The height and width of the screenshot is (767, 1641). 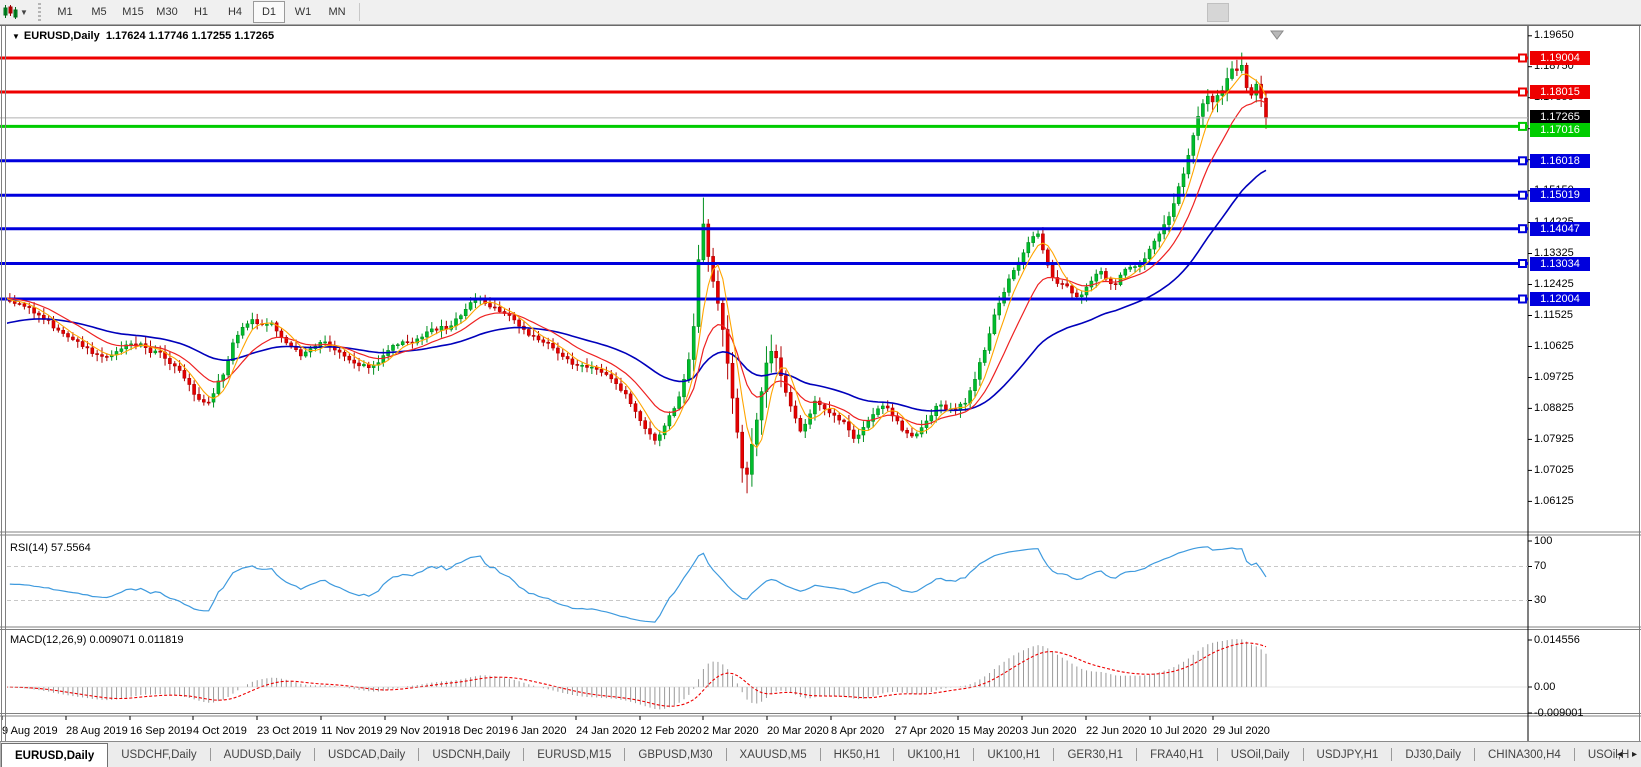 What do you see at coordinates (50, 548) in the screenshot?
I see `rsi-header: RSI(14) 57.5564` at bounding box center [50, 548].